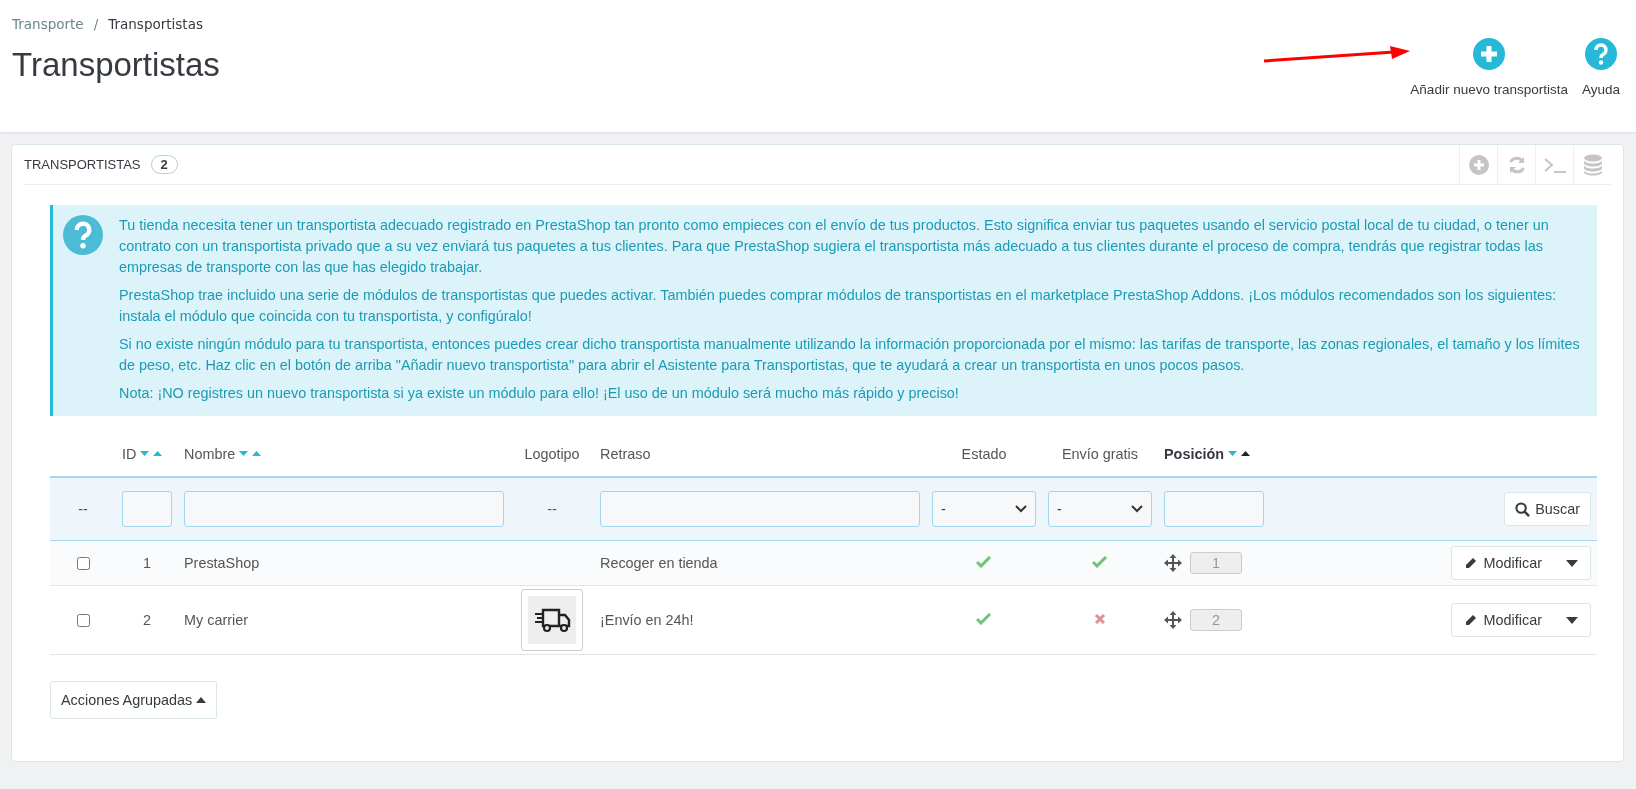 This screenshot has width=1636, height=789. Describe the element at coordinates (147, 563) in the screenshot. I see `id-cell: 1` at that location.